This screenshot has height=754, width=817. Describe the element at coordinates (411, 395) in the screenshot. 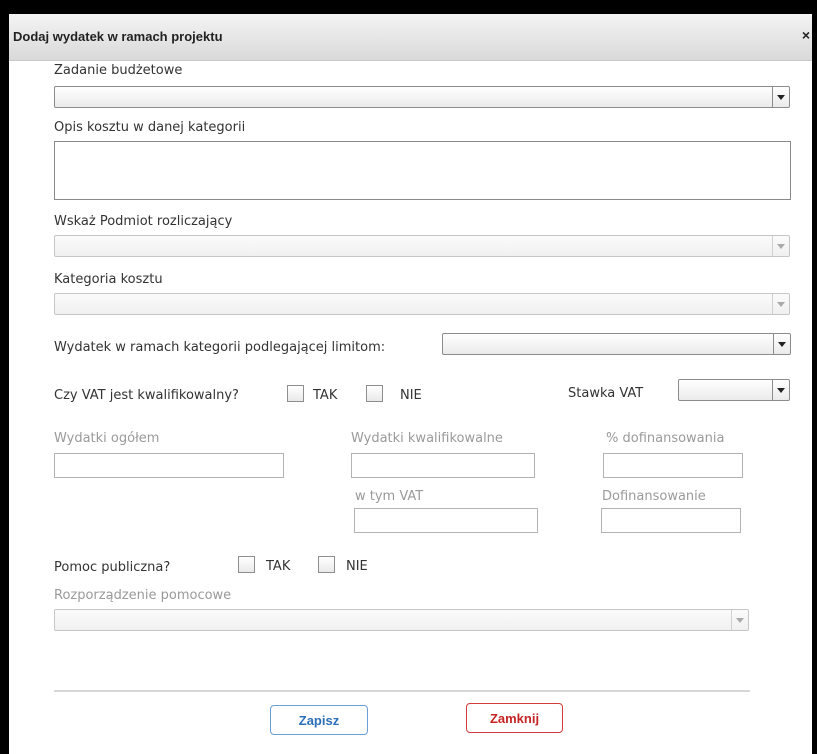

I see `vat-no-label: NIE` at that location.